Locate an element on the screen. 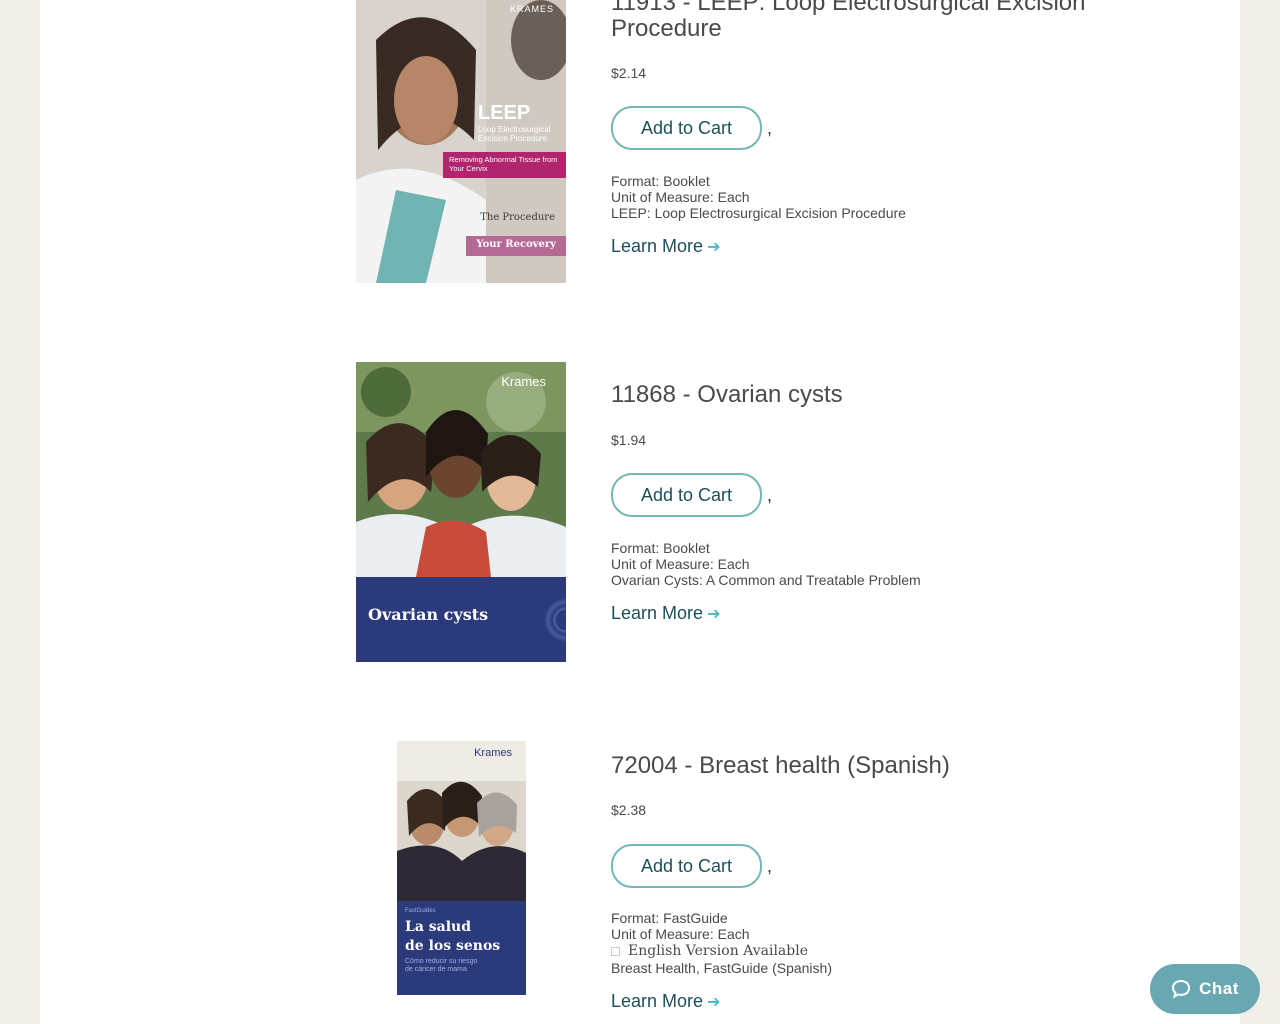 The height and width of the screenshot is (1024, 1280). product-thumbnail: Krames Ovarian cysts is located at coordinates (461, 512).